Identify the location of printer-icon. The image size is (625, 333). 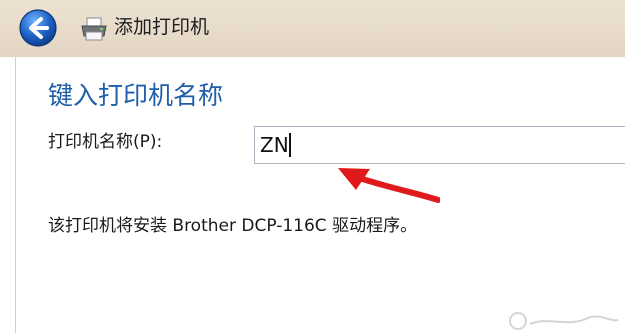
(94, 29).